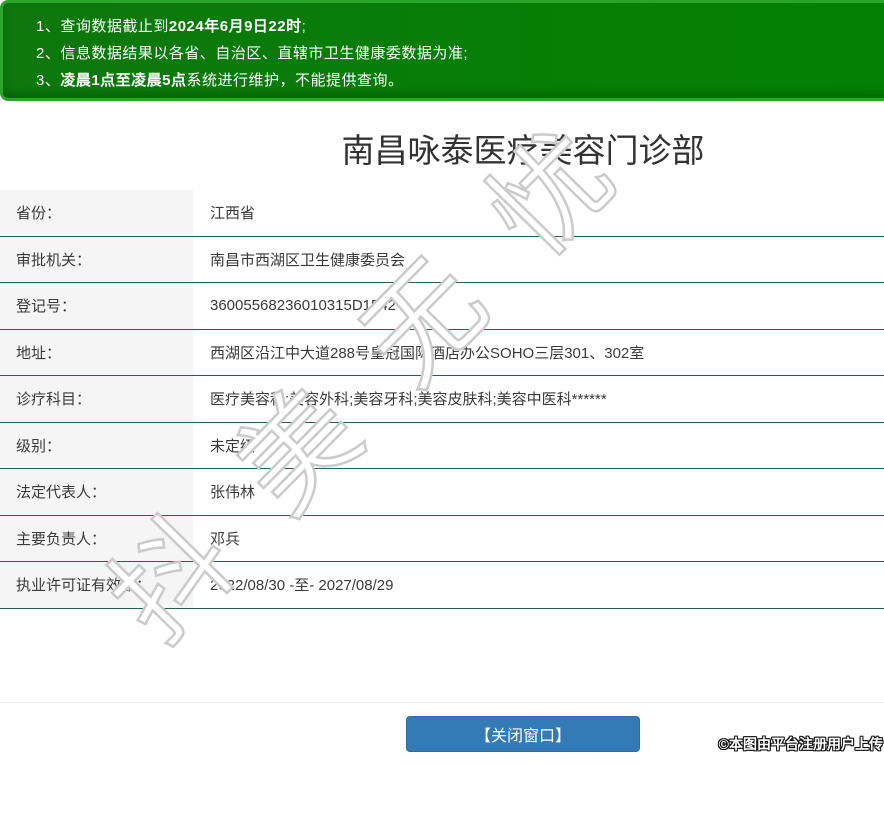  Describe the element at coordinates (523, 733) in the screenshot. I see `close-window-button: 【关闭窗口】` at that location.